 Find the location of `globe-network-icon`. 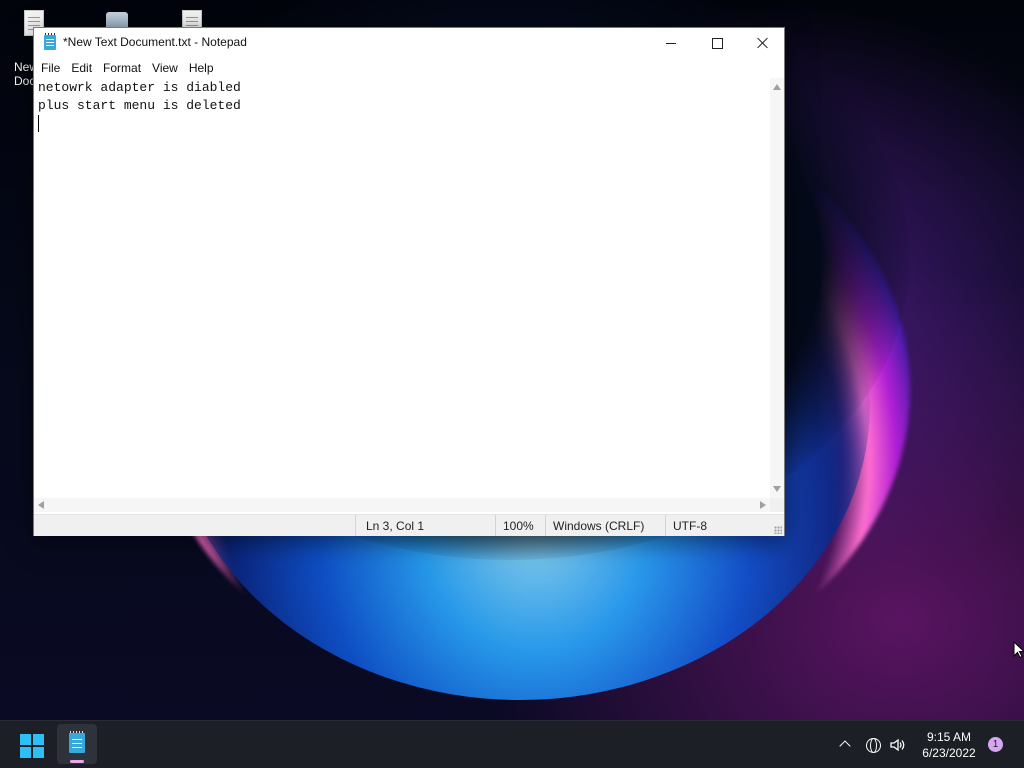

globe-network-icon is located at coordinates (873, 745).